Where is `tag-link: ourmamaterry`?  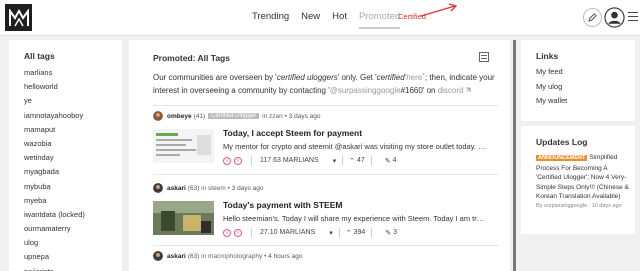 tag-link: ourmamaterry is located at coordinates (73, 230).